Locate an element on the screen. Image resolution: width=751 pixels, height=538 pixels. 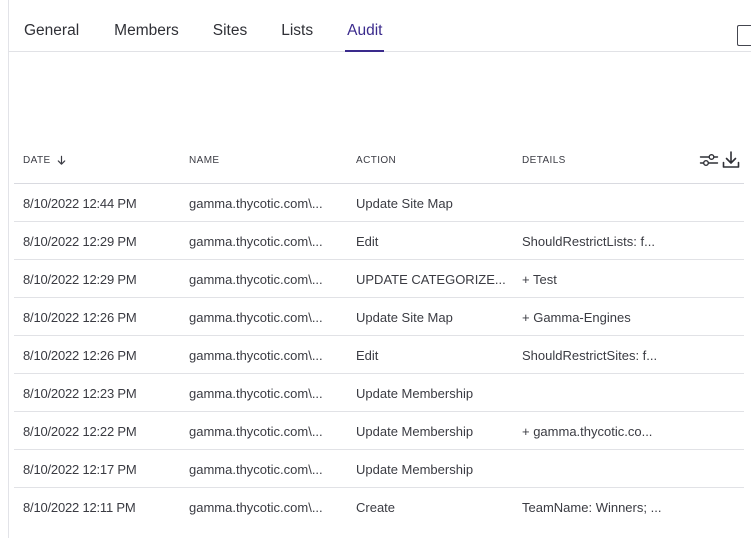
tab-bar: General Members Sites Lists Audit is located at coordinates (379, 26).